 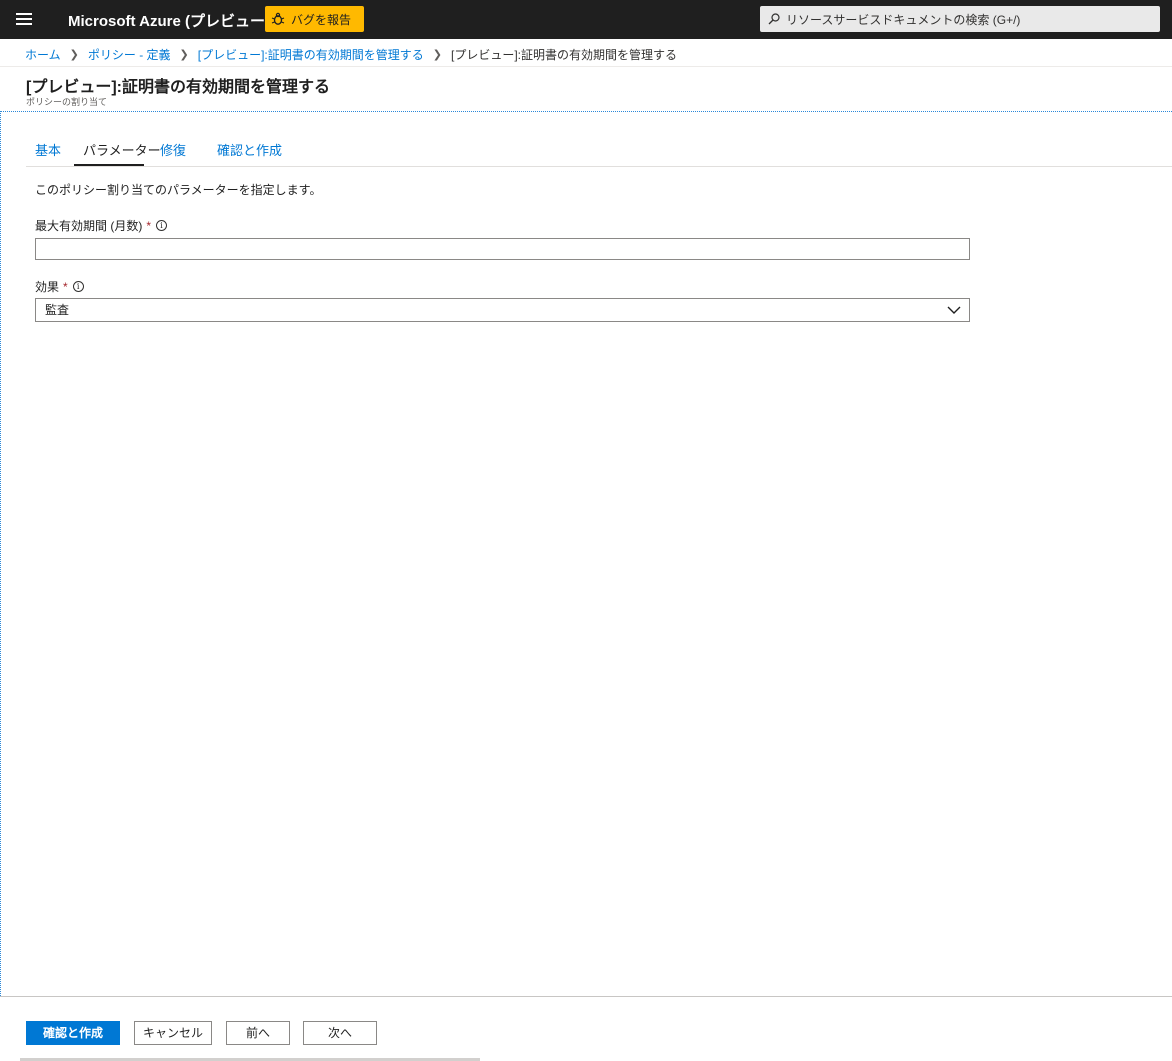 What do you see at coordinates (258, 1033) in the screenshot?
I see `previous-button: 前へ` at bounding box center [258, 1033].